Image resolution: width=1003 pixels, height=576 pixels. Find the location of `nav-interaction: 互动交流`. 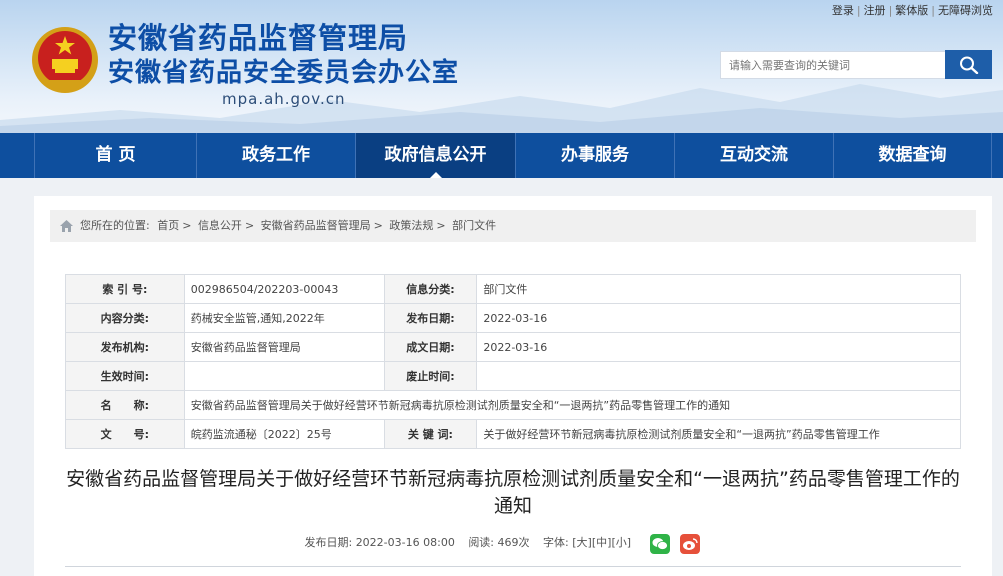

nav-interaction: 互动交流 is located at coordinates (753, 155).